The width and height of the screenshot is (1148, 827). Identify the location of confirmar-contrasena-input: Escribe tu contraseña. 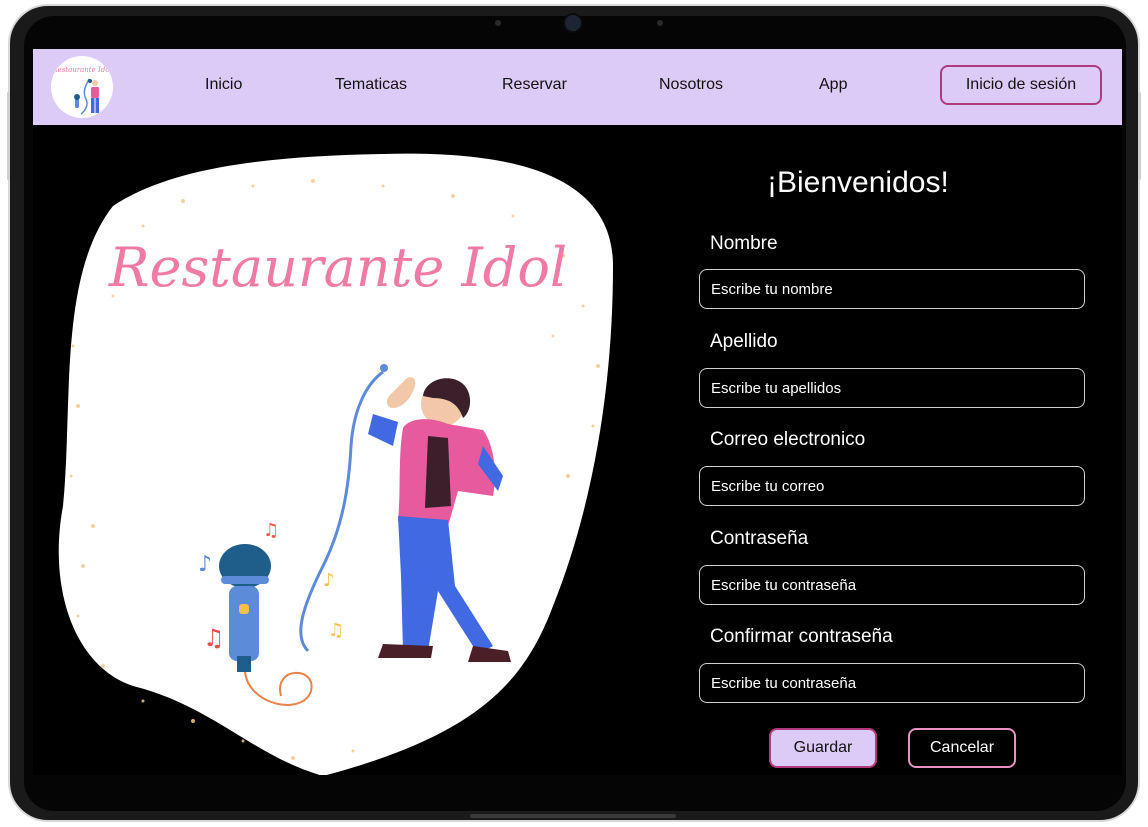
(892, 683).